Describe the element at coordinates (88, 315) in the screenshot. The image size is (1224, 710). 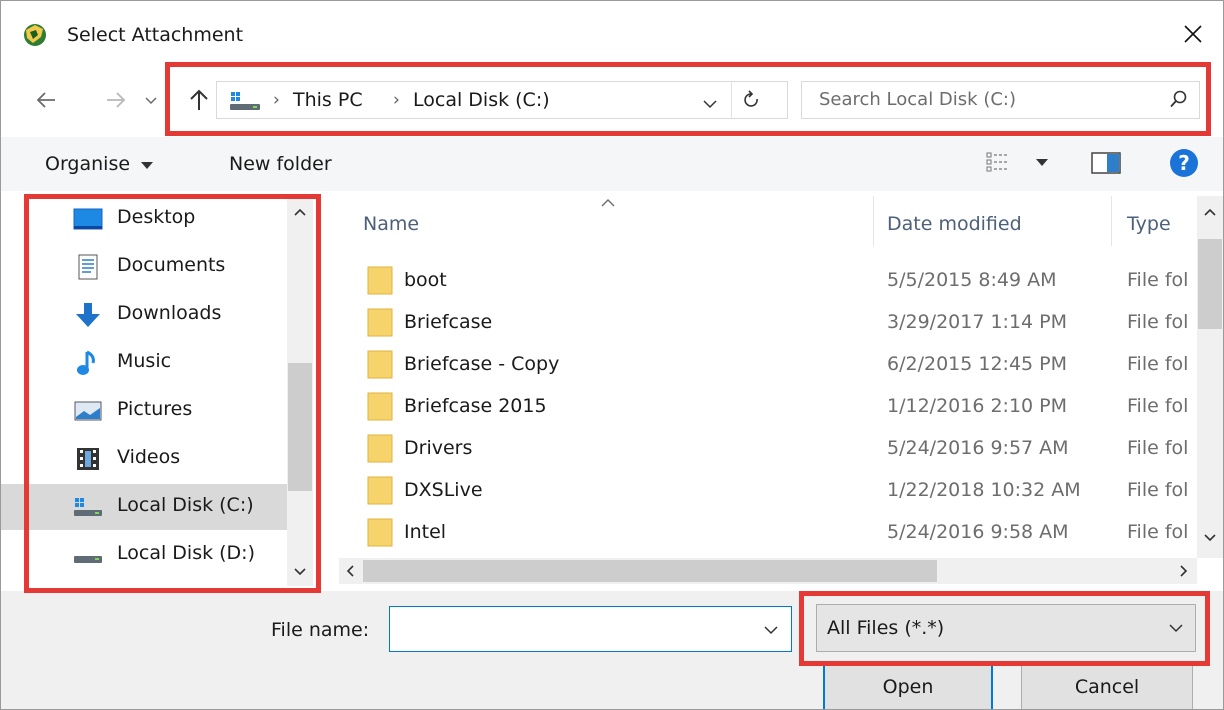
I see `downloads-icon` at that location.